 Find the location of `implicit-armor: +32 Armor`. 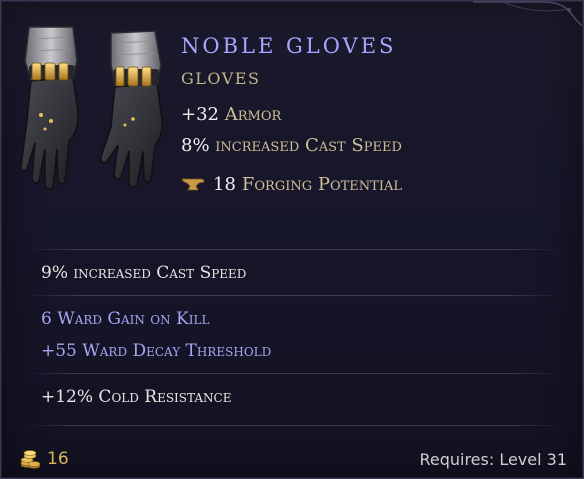

implicit-armor: +32 Armor is located at coordinates (231, 114).